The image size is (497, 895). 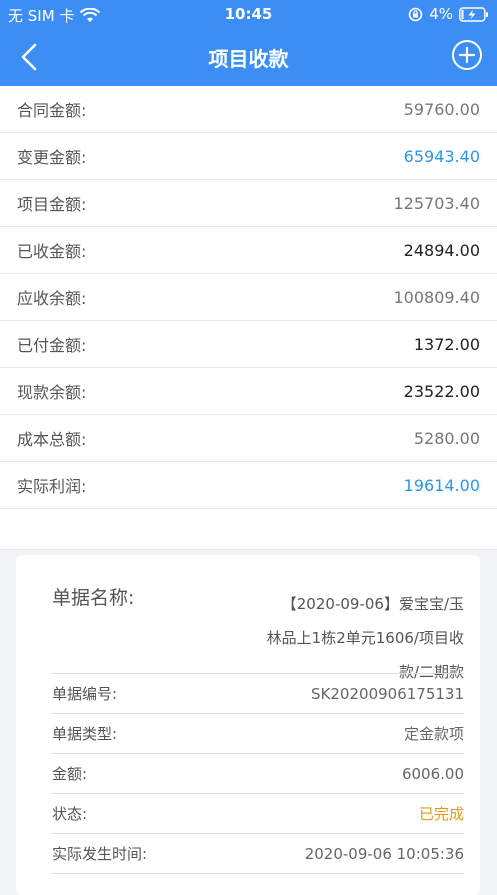 I want to click on status-bar: 无 SIM 卡 10:45 4%, so click(x=248, y=14).